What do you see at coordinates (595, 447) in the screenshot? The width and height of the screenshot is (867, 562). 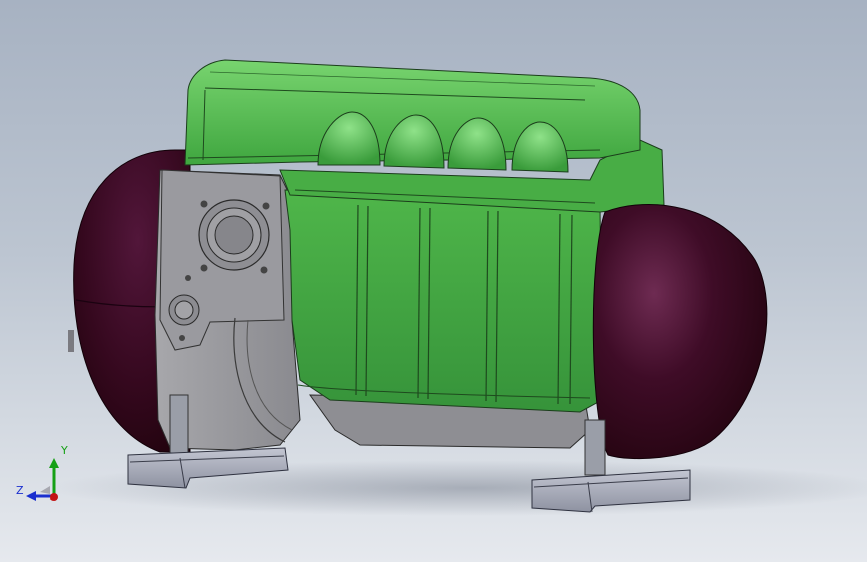 I see `right-mount-post` at bounding box center [595, 447].